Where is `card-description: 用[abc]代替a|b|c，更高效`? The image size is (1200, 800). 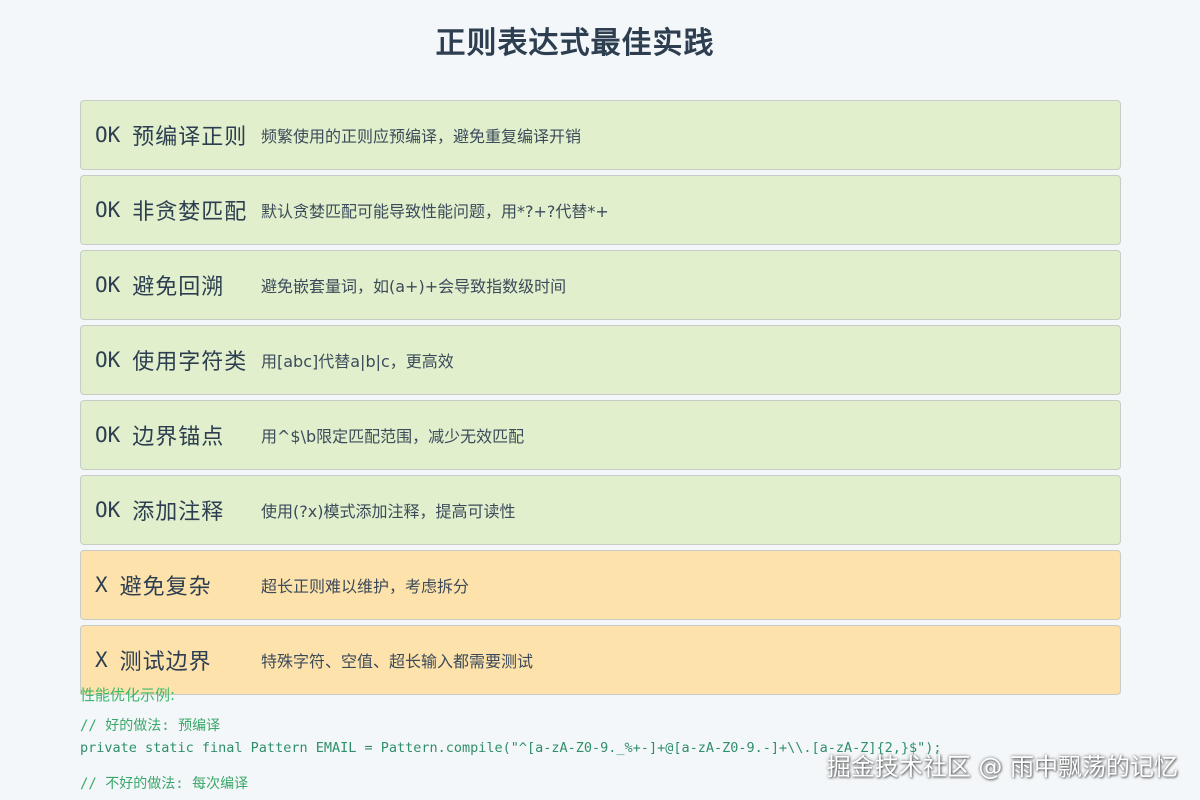
card-description: 用[abc]代替a|b|c，更高效 is located at coordinates (357, 361).